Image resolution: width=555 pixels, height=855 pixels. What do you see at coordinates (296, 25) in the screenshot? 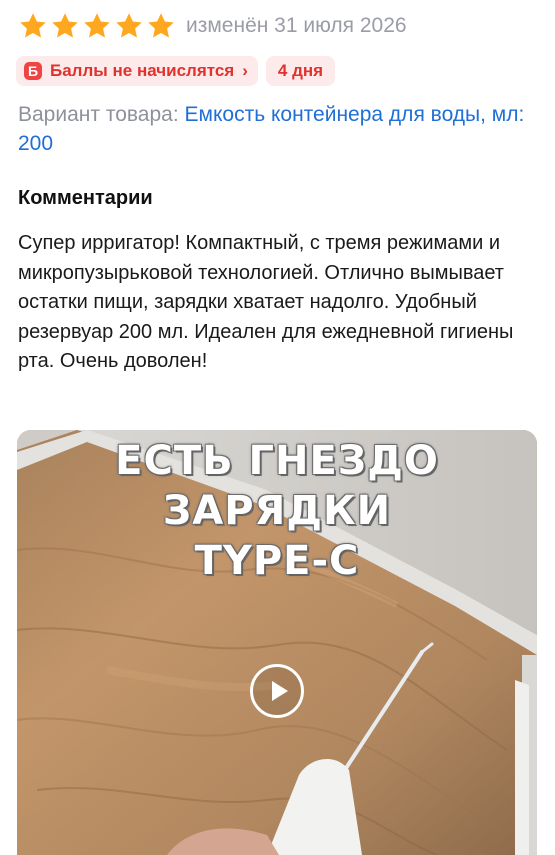
I see `review-date: изменён 31 июля 2026` at bounding box center [296, 25].